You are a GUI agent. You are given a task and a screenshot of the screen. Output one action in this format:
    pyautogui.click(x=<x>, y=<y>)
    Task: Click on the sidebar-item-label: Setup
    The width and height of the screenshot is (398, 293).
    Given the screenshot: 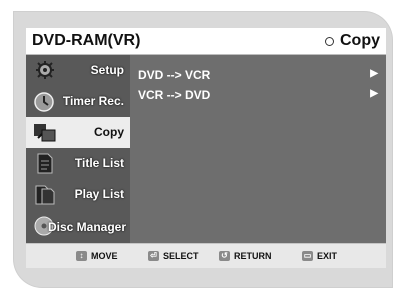 What is the action you would take?
    pyautogui.click(x=107, y=70)
    